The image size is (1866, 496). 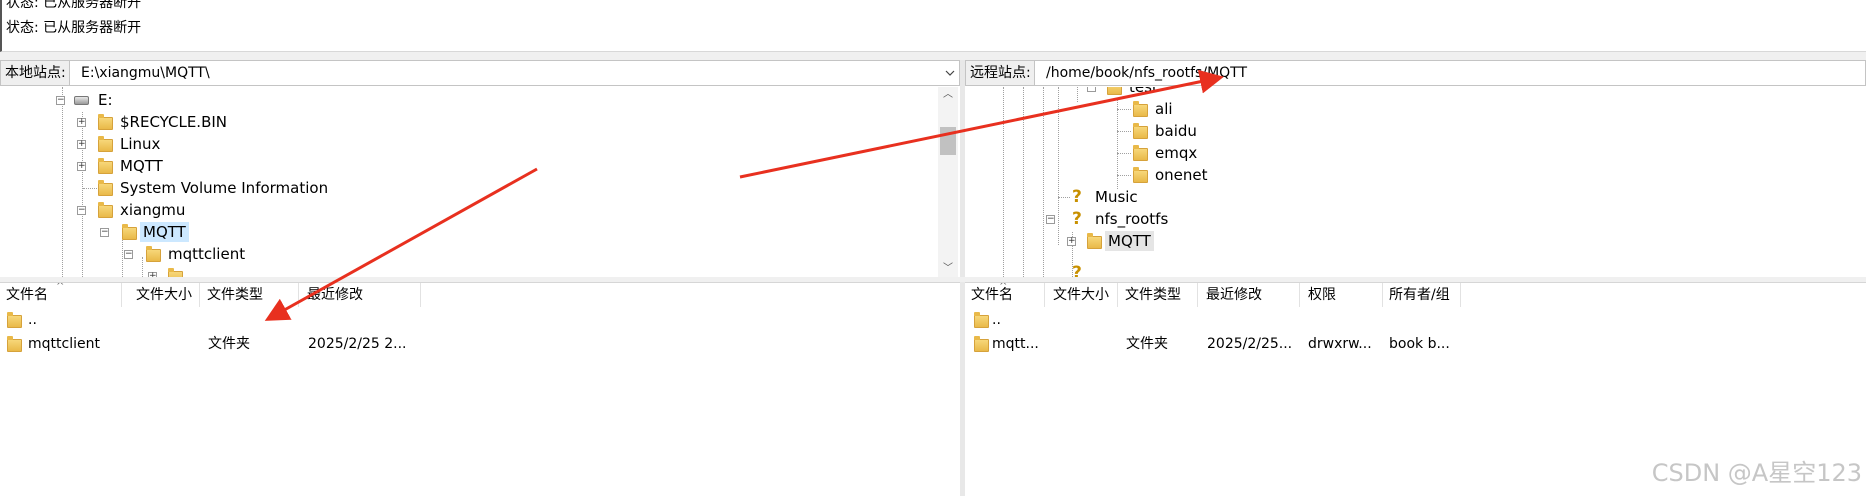 What do you see at coordinates (81, 100) in the screenshot?
I see `drive-icon` at bounding box center [81, 100].